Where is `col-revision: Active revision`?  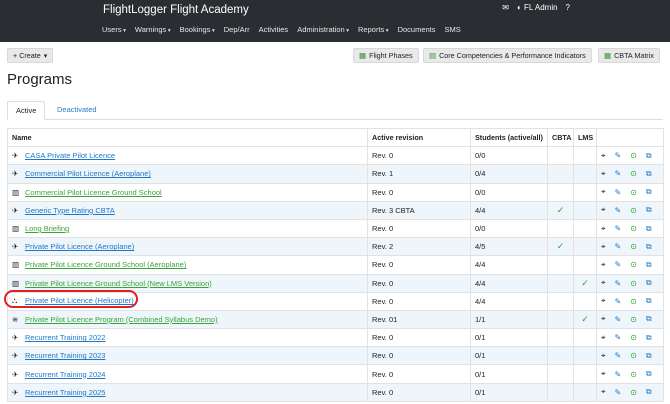 col-revision: Active revision is located at coordinates (419, 137).